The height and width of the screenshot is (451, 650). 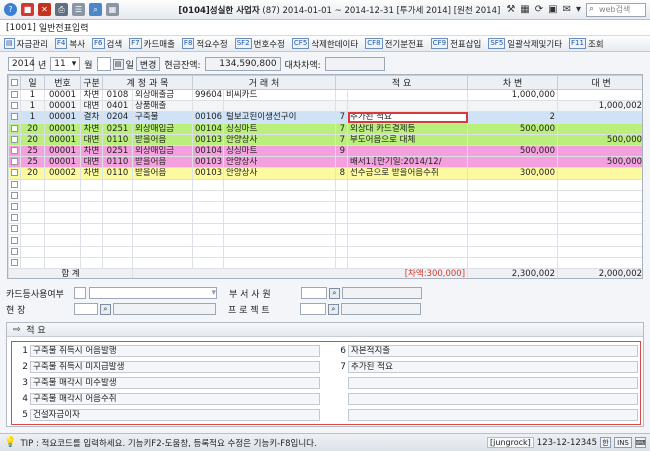 I want to click on memo-item-text: 구축물 취득시 어음발행, so click(x=175, y=351).